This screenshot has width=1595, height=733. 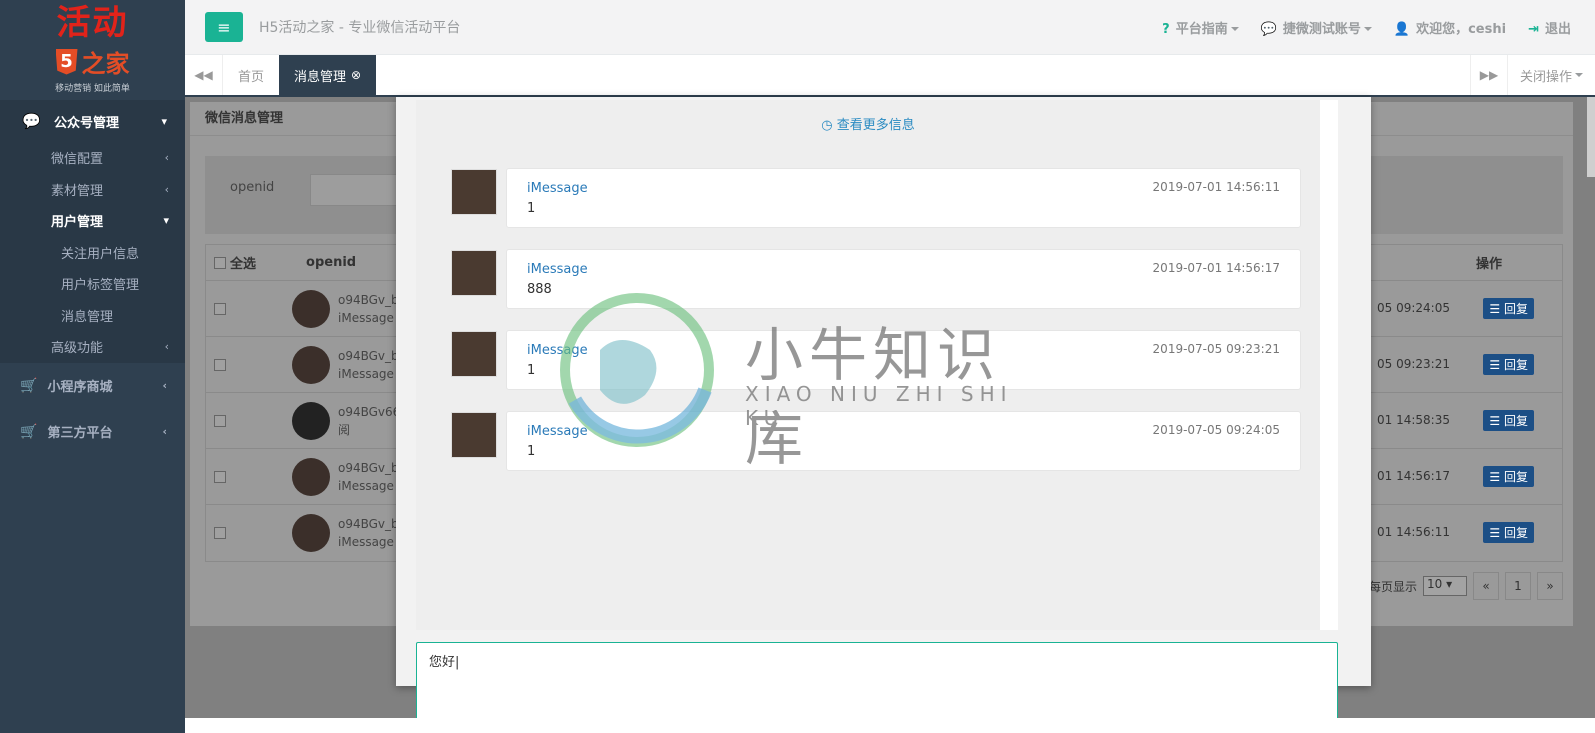 What do you see at coordinates (442, 662) in the screenshot?
I see `reply-text: 您好` at bounding box center [442, 662].